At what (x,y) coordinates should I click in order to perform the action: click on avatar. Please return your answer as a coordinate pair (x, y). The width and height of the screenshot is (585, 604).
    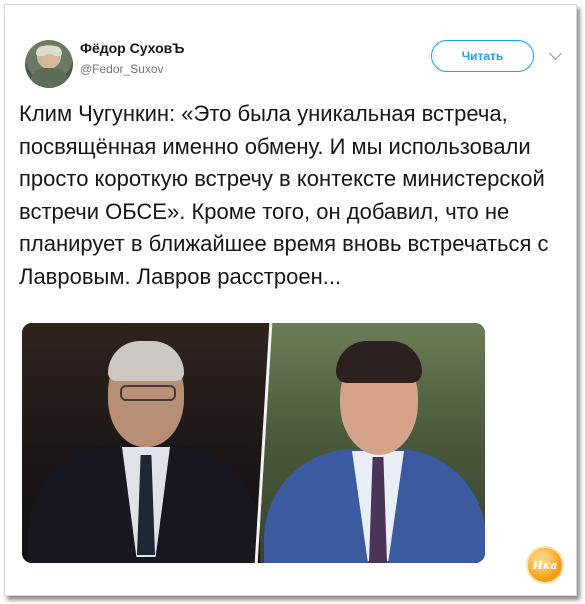
    Looking at the image, I should click on (49, 64).